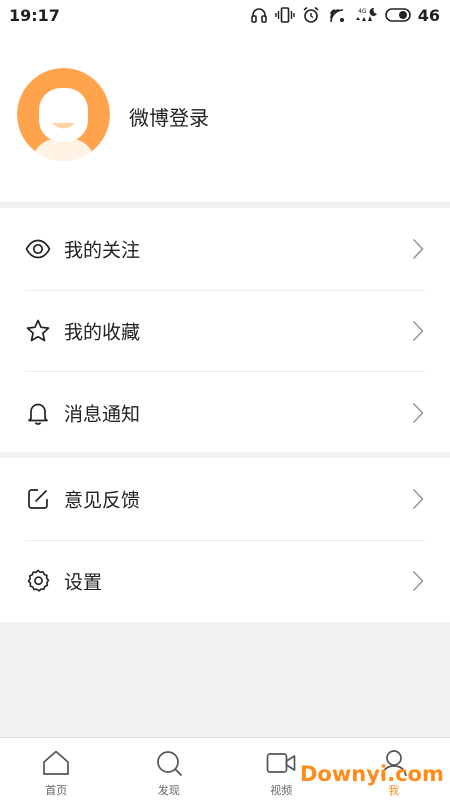  Describe the element at coordinates (428, 15) in the screenshot. I see `battery-level: 46` at that location.